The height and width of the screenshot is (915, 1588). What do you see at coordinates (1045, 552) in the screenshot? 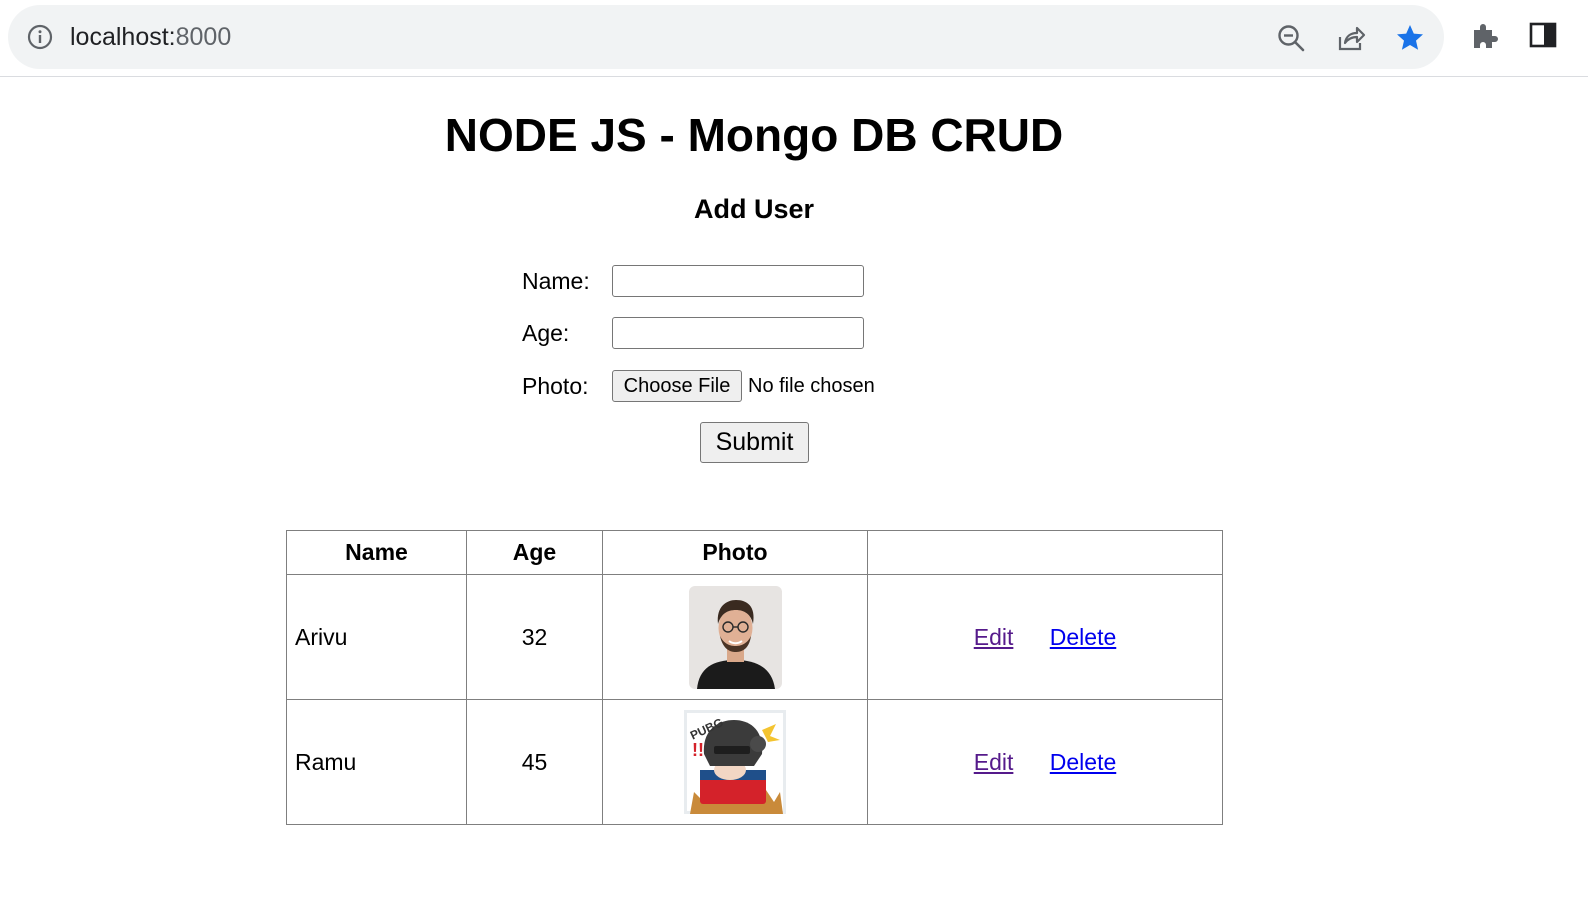
I see `header-actions` at bounding box center [1045, 552].